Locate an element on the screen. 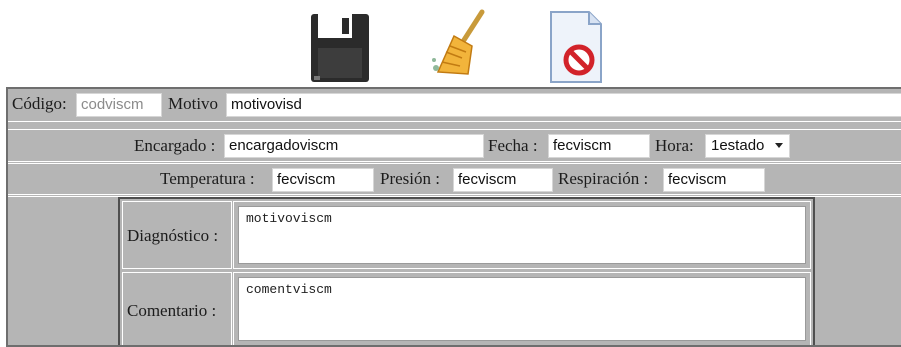 This screenshot has height=347, width=901. presion-field: fecviscm is located at coordinates (503, 180).